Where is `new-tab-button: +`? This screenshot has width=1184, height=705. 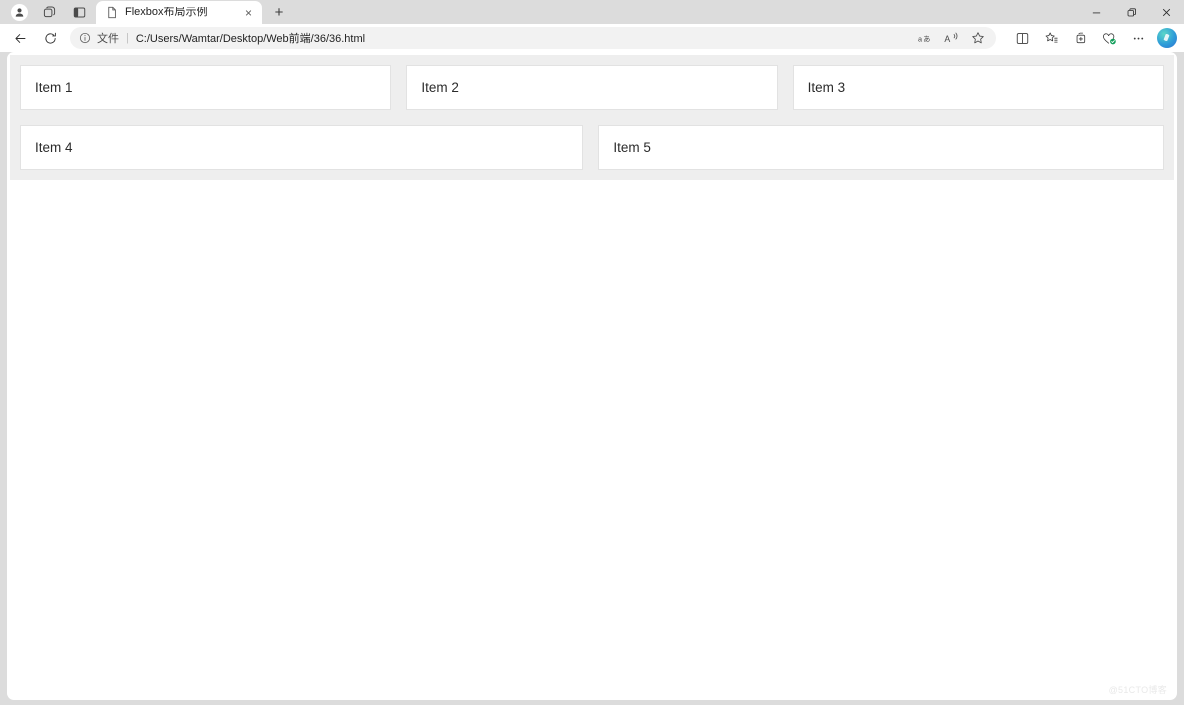
new-tab-button: + is located at coordinates (279, 12).